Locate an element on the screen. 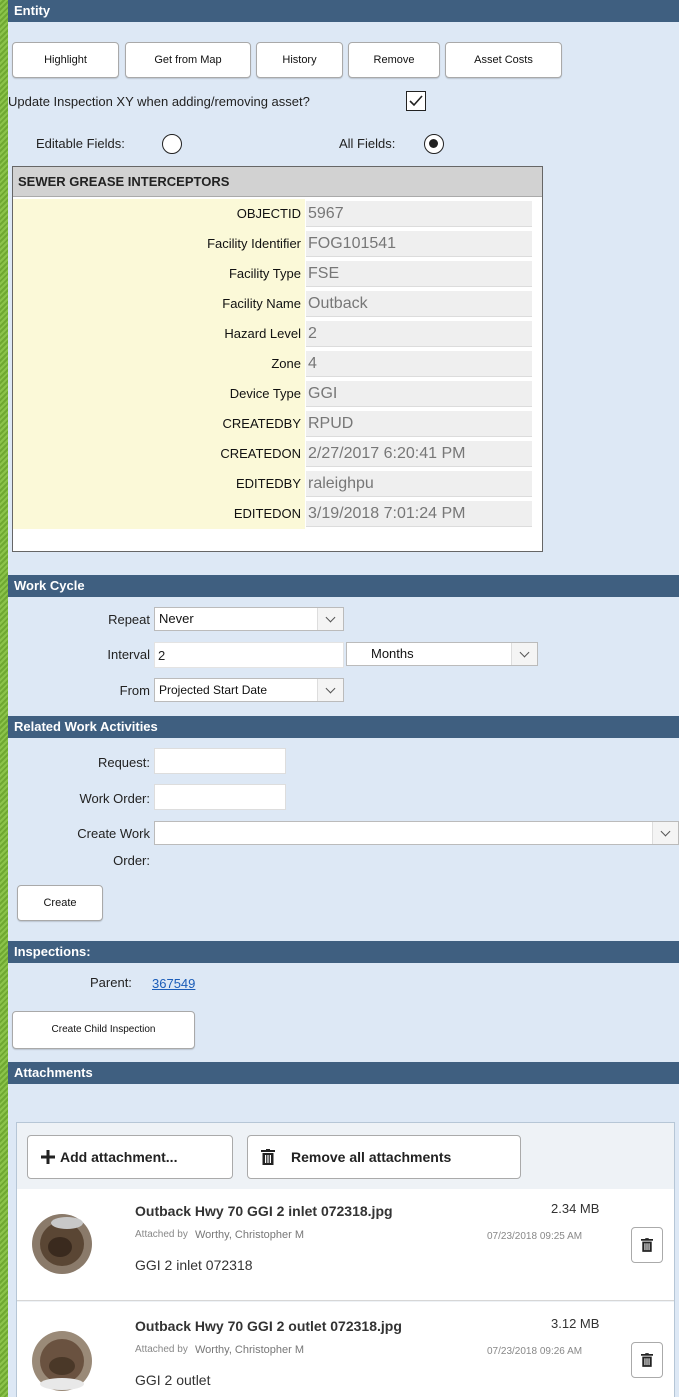 The height and width of the screenshot is (1397, 679). repeat-value: Never is located at coordinates (176, 618).